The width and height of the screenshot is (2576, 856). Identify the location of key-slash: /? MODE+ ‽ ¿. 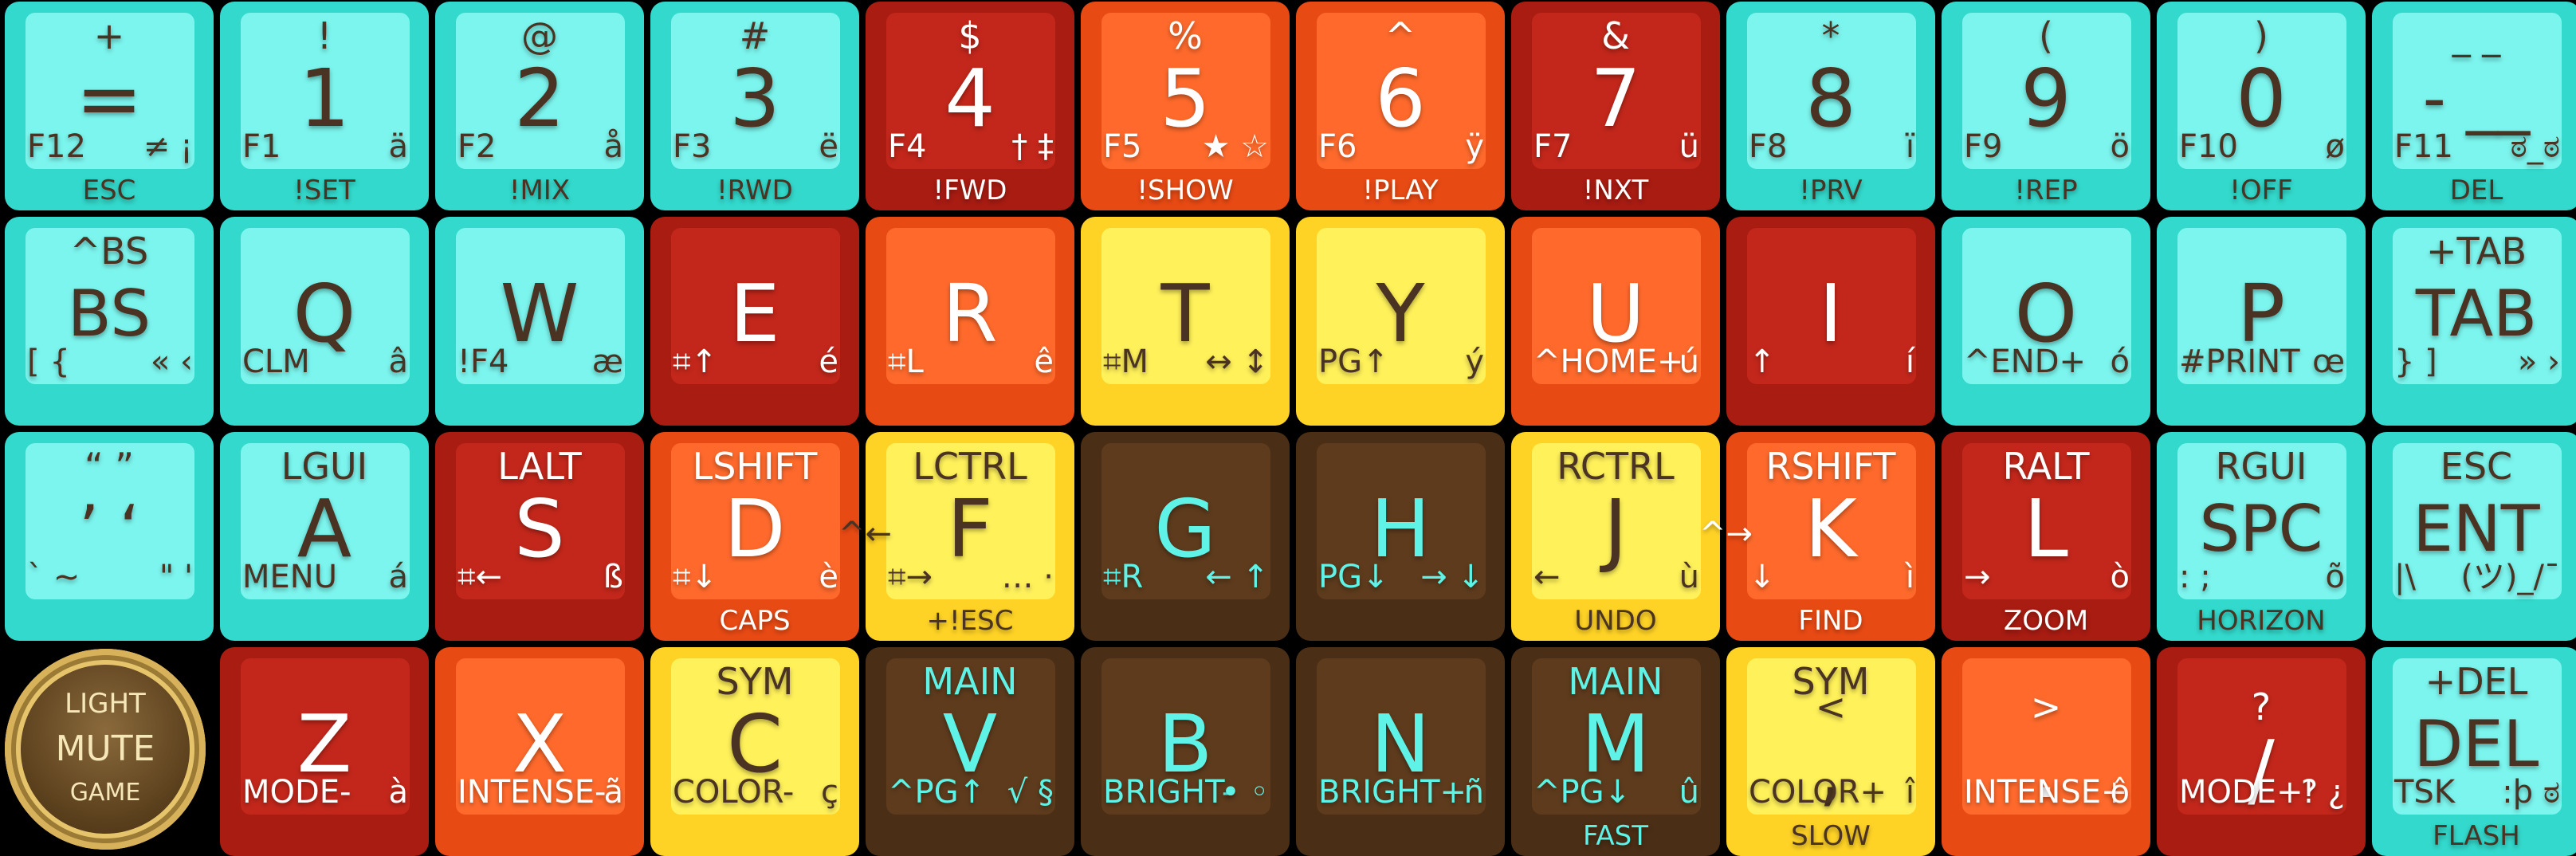
(2261, 752).